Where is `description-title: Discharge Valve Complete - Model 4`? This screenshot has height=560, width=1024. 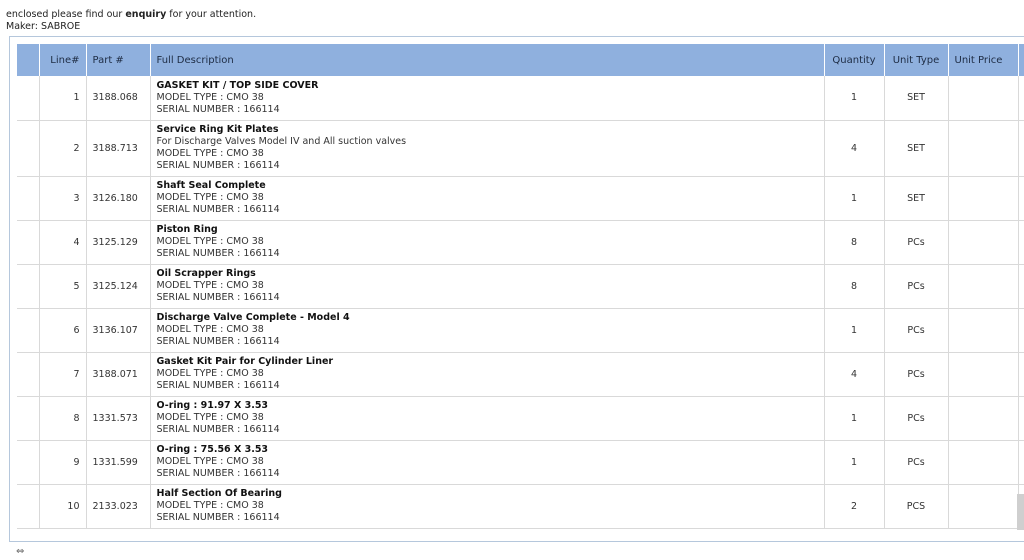
description-title: Discharge Valve Complete - Model 4 is located at coordinates (253, 317).